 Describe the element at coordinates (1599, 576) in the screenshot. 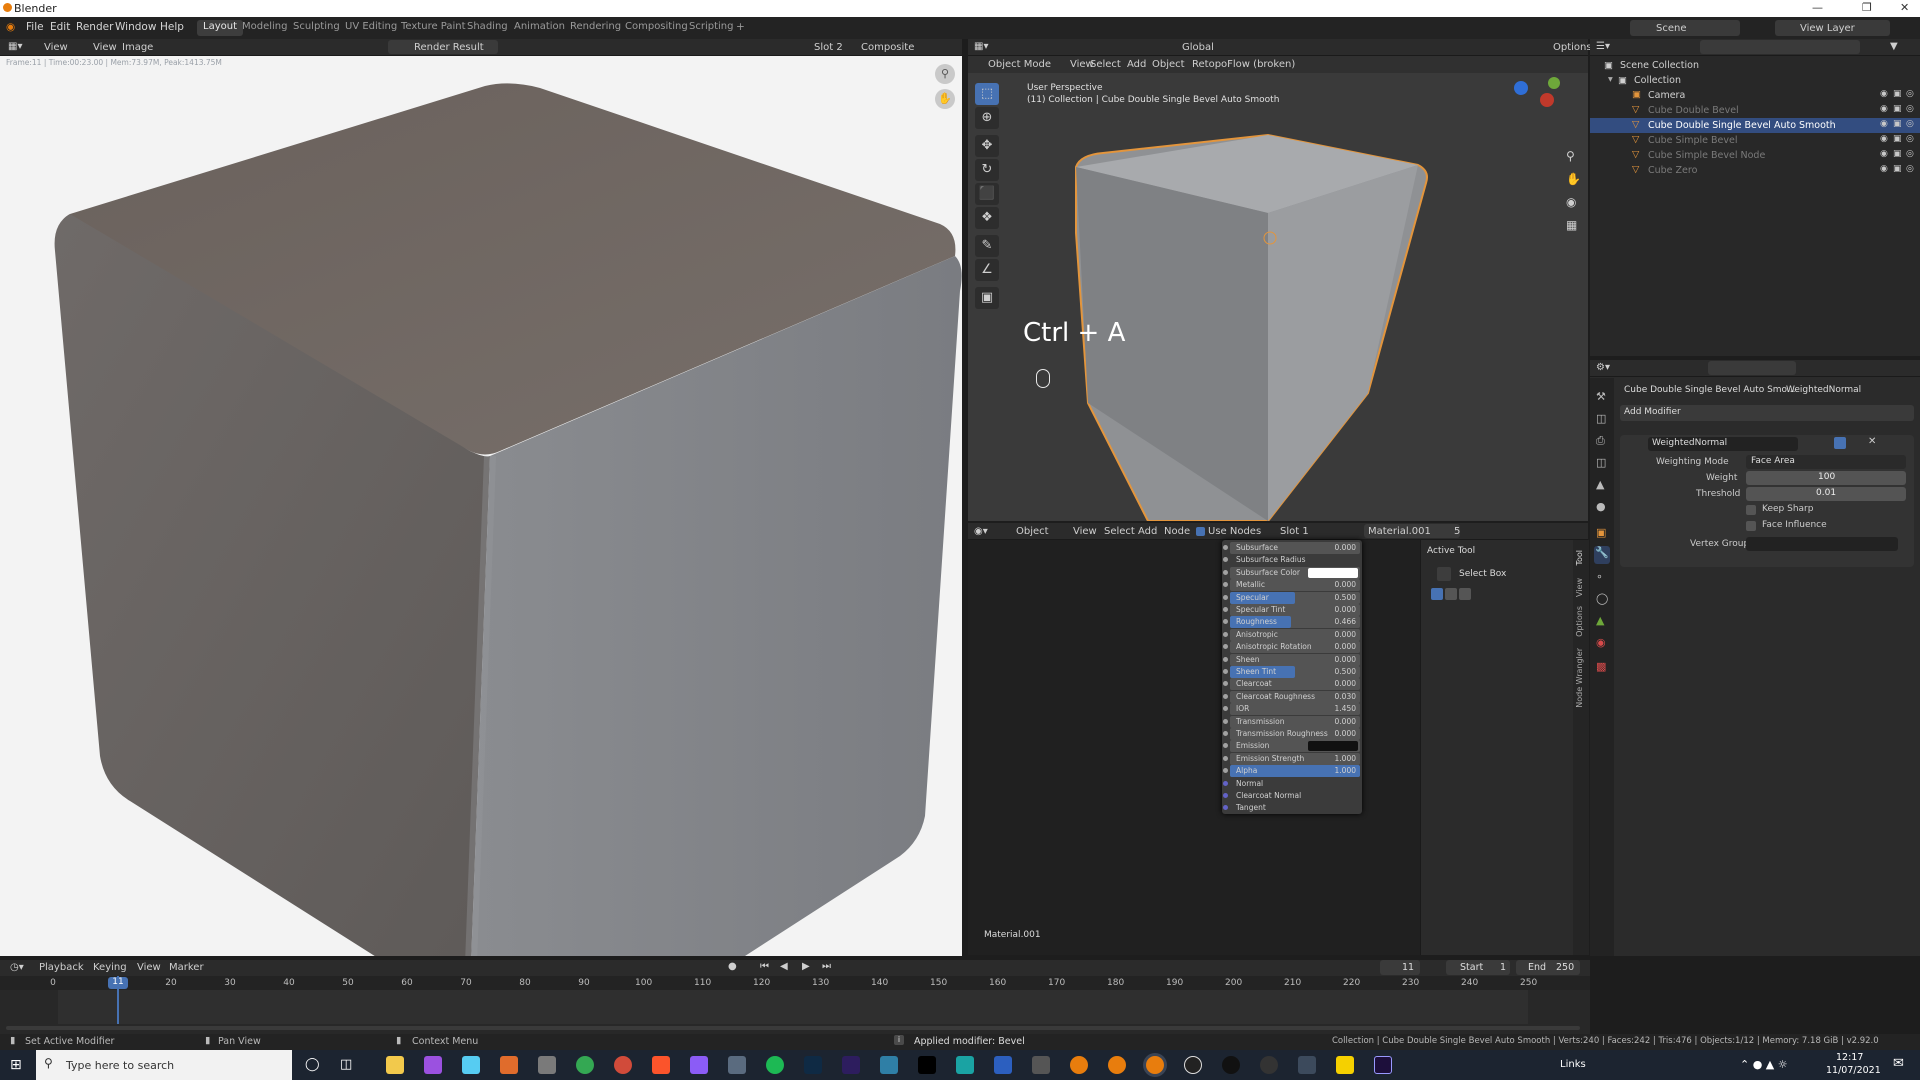

I see `particles-tab-icon: ∘` at that location.